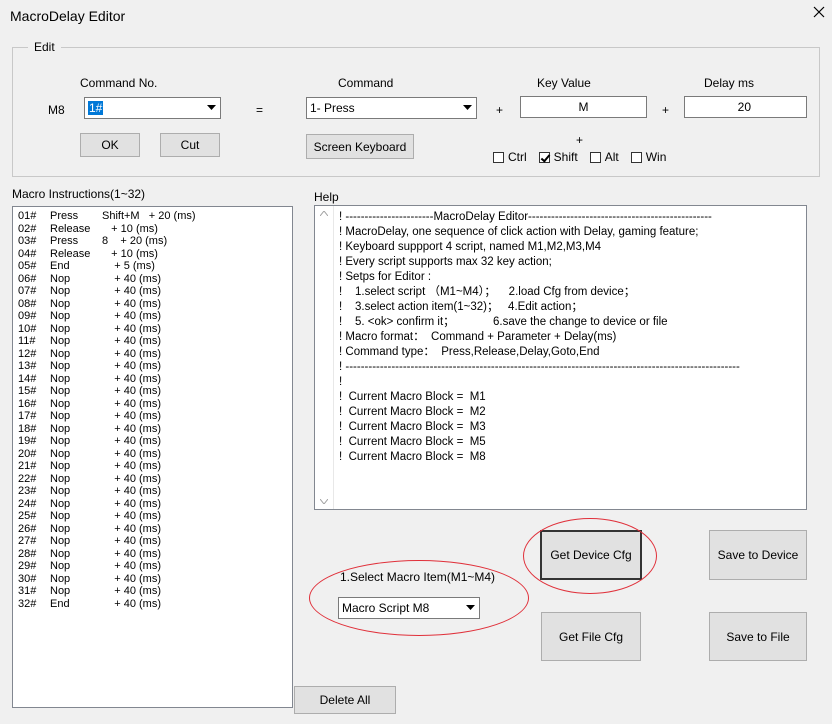 This screenshot has width=832, height=724. What do you see at coordinates (152, 316) in the screenshot?
I see `list-item: 09# Nop + 40 (ms)` at bounding box center [152, 316].